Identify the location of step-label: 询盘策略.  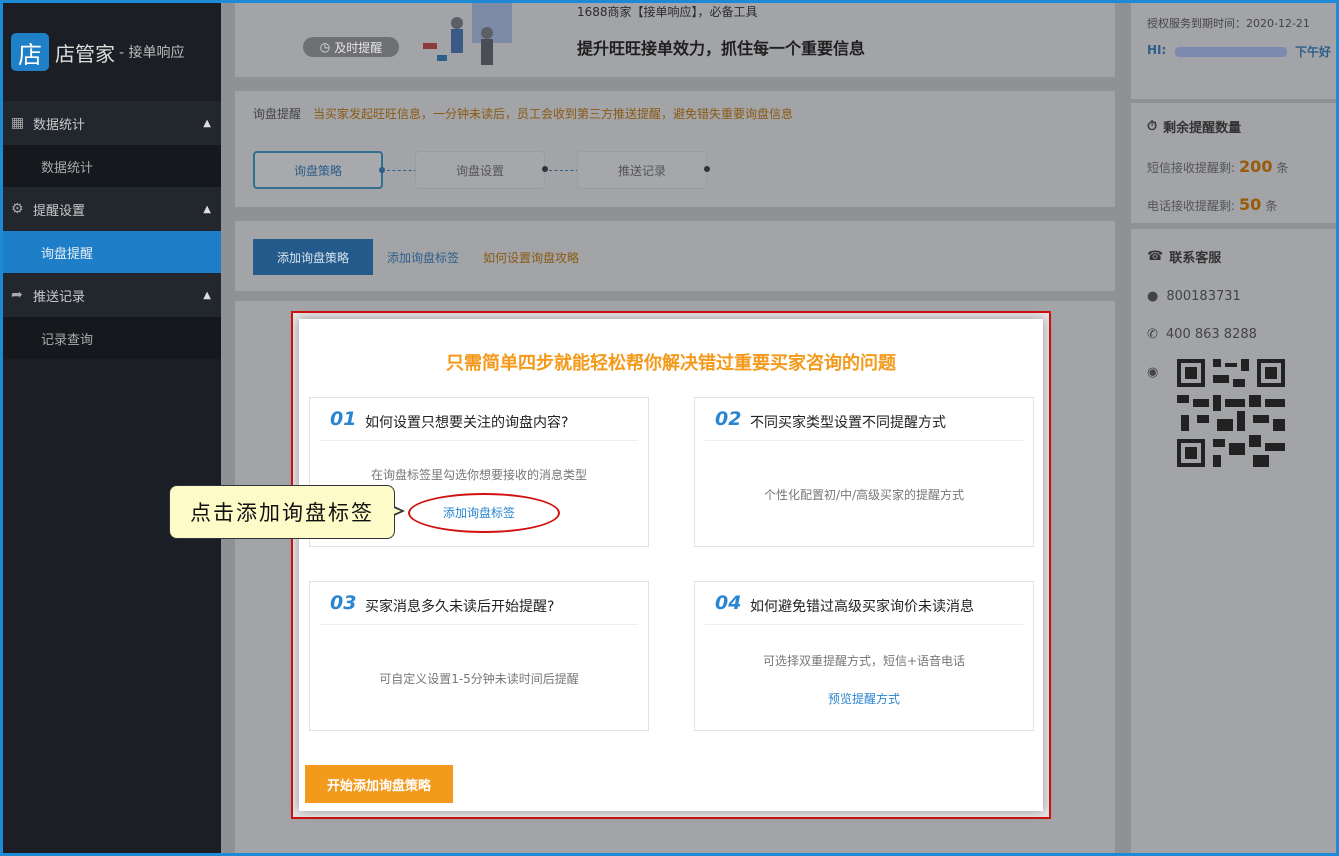
(317, 170).